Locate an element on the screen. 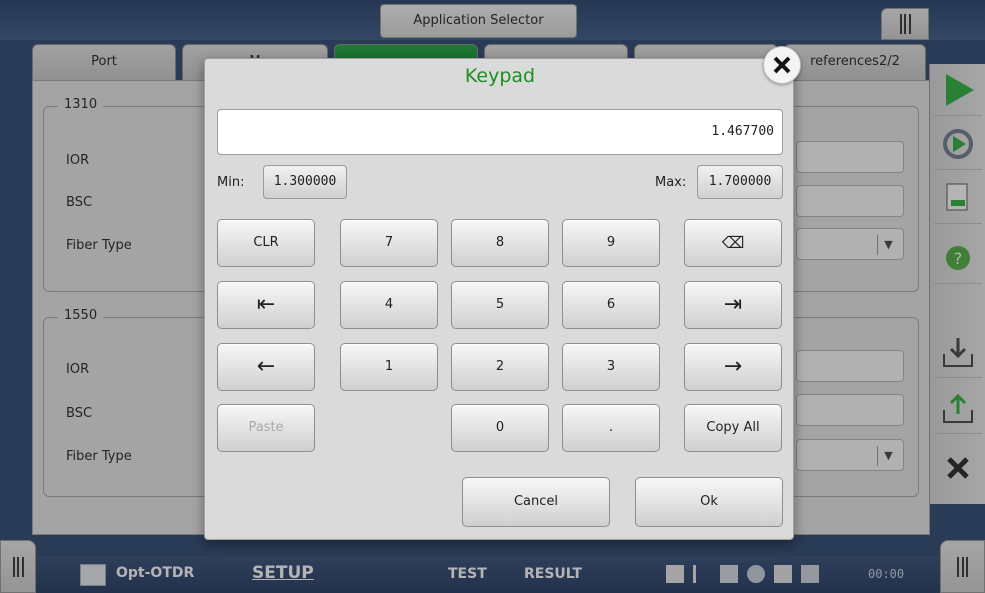 Image resolution: width=985 pixels, height=593 pixels. right-arrow-key: → is located at coordinates (733, 367).